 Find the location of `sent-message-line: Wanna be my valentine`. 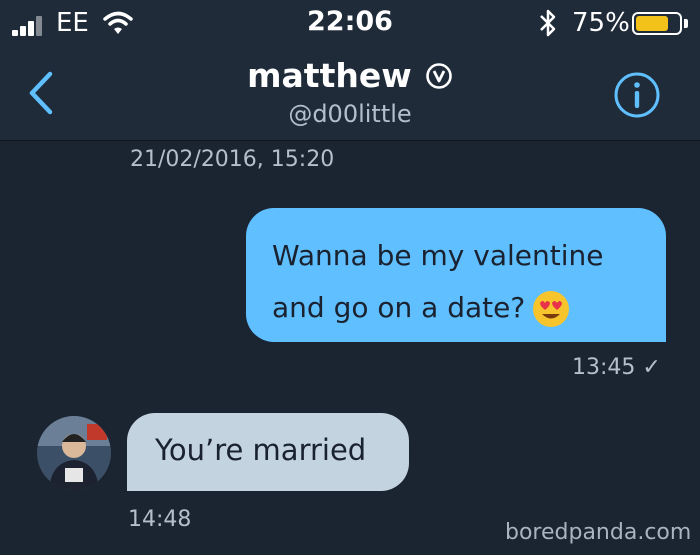

sent-message-line: Wanna be my valentine is located at coordinates (438, 255).